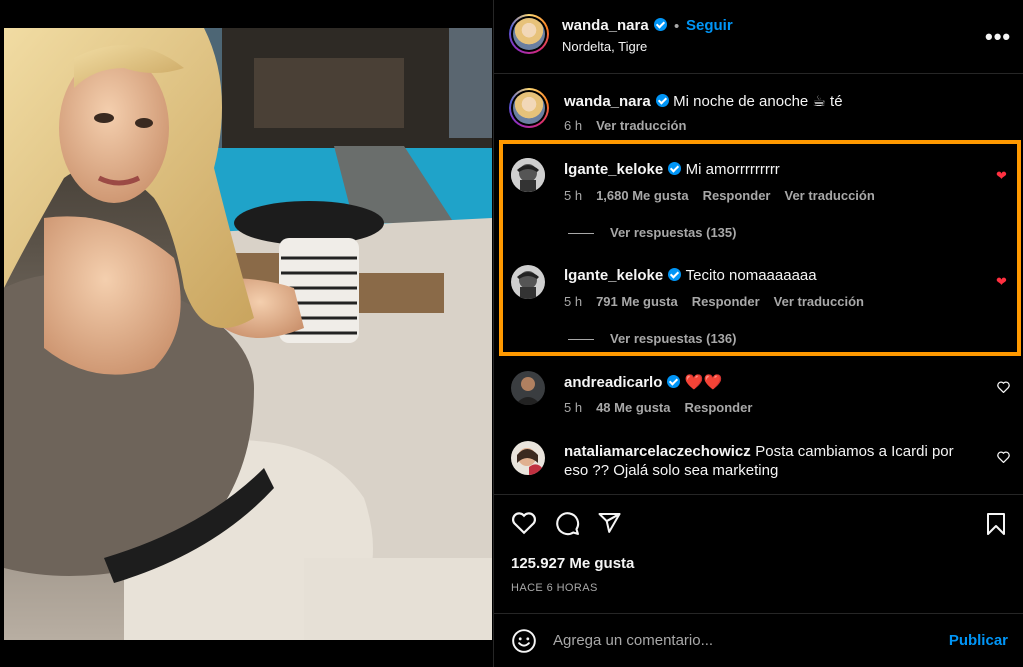 This screenshot has height=667, width=1023. I want to click on location-link: Nordelta, Tigre, so click(604, 46).